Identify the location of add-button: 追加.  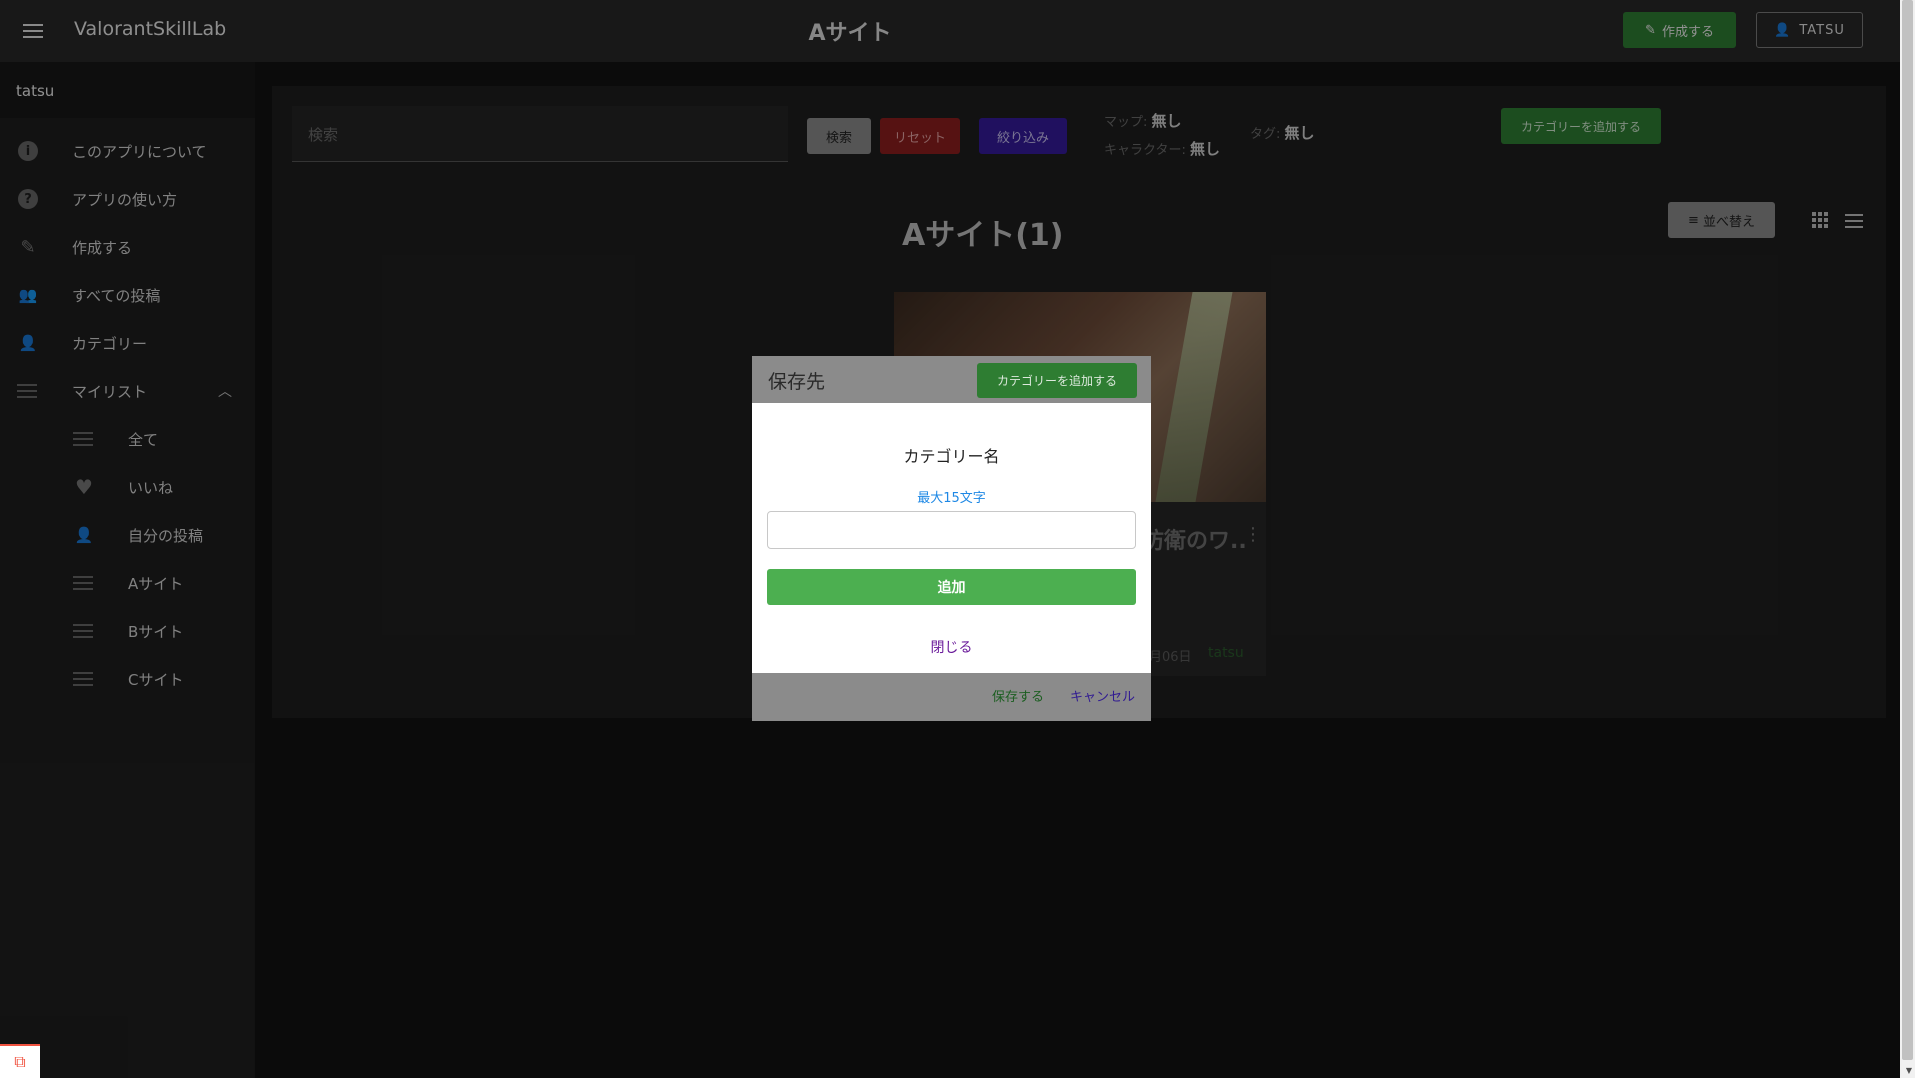
(951, 587).